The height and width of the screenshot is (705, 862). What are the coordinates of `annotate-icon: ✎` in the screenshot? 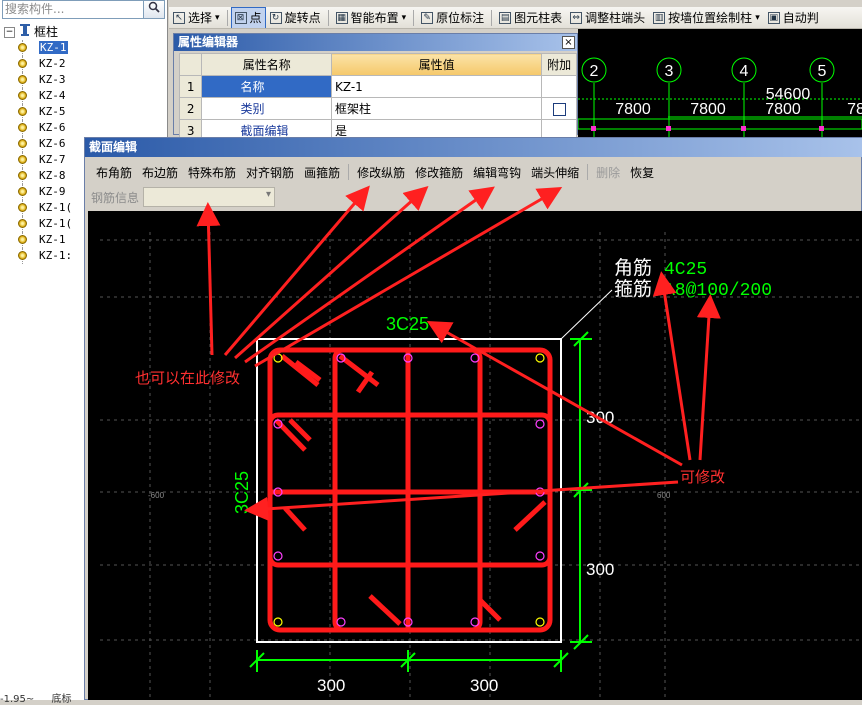 It's located at (427, 17).